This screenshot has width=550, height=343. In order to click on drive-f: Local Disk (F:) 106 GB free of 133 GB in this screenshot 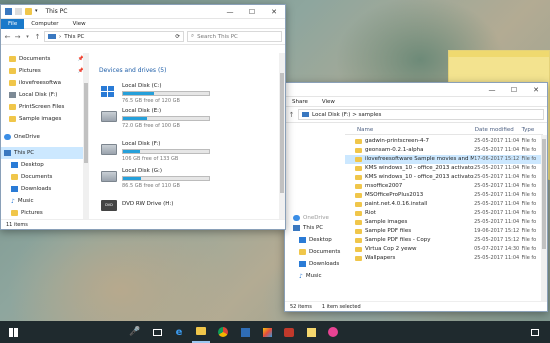, I will do `click(155, 151)`.